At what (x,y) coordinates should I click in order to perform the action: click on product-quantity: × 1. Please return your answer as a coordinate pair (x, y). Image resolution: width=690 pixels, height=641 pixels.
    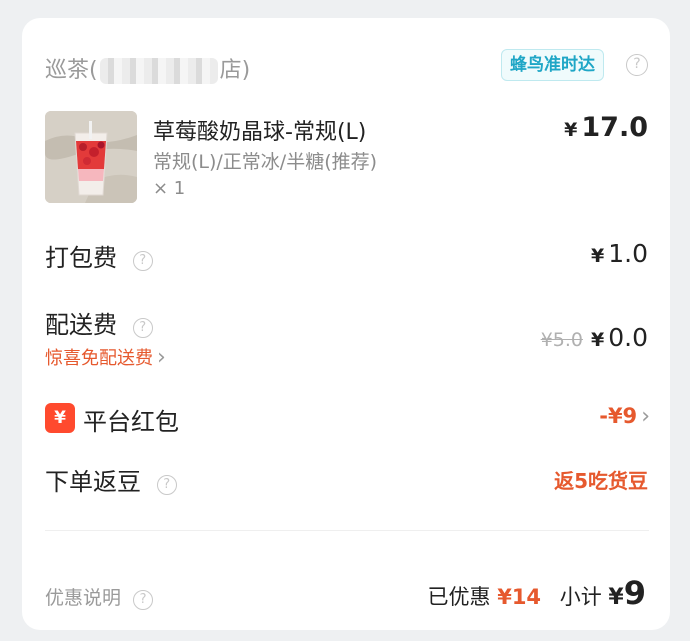
    Looking at the image, I should click on (169, 188).